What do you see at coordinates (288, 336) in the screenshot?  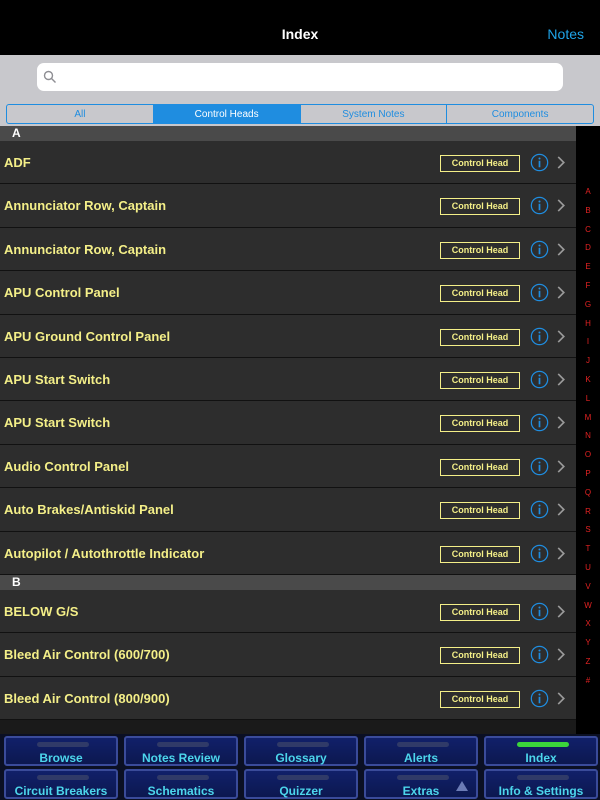 I see `list-item: APU Ground Control Panel Control Head` at bounding box center [288, 336].